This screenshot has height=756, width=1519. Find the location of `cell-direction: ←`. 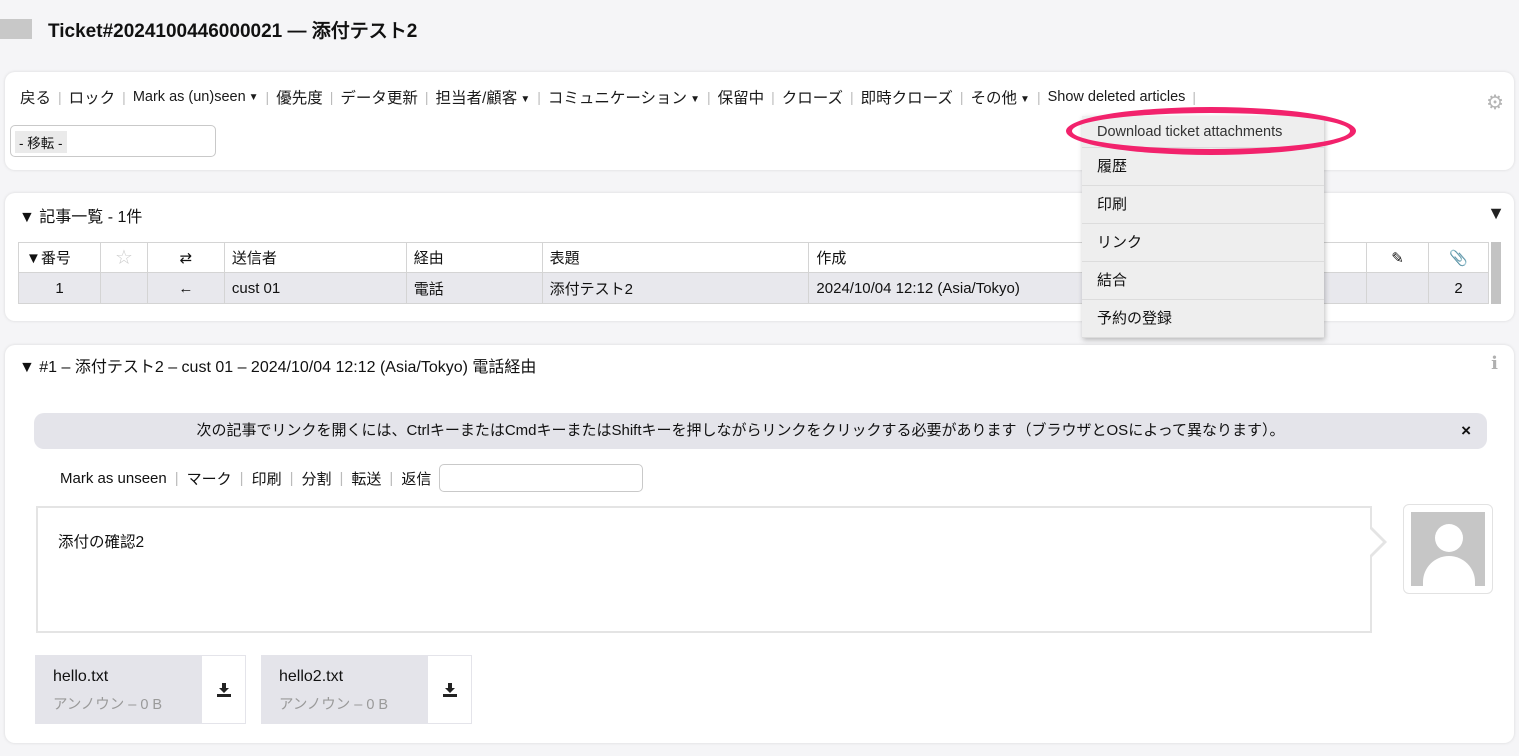

cell-direction: ← is located at coordinates (185, 288).